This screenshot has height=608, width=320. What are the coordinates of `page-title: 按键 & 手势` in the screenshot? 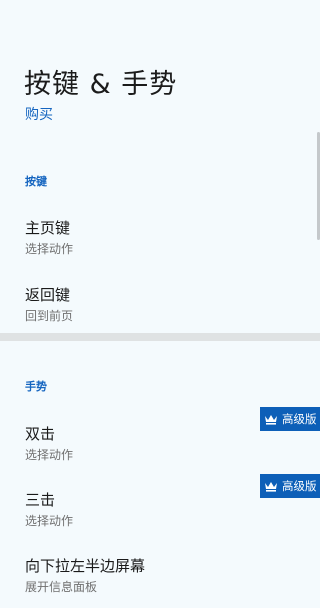 It's located at (101, 84).